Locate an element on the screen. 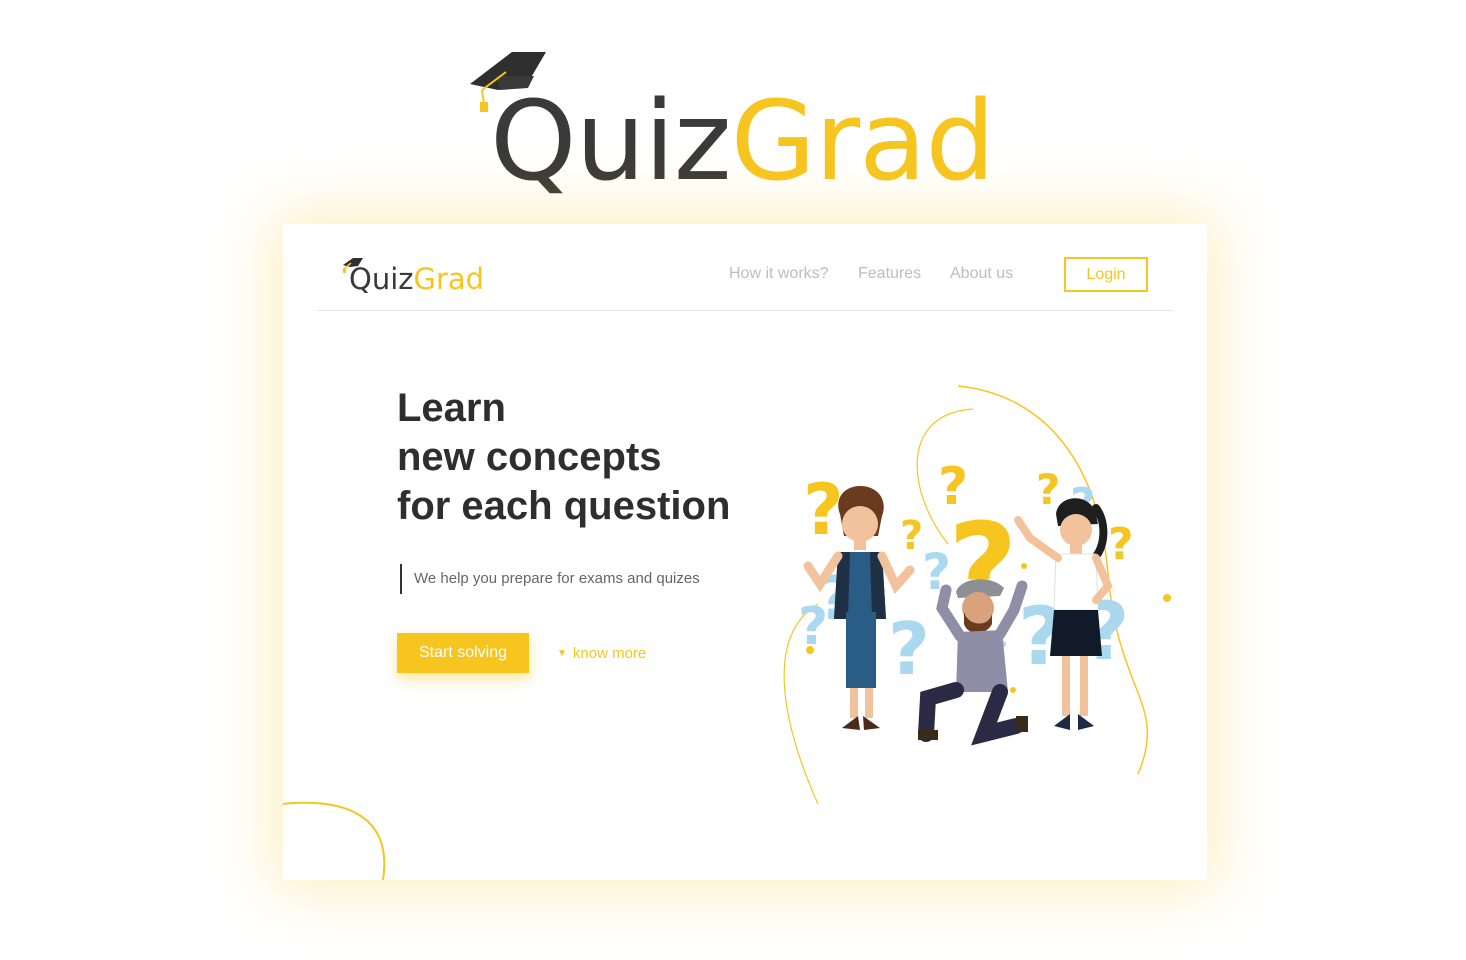  subtitle-block: We help you prepare for exams and quizes is located at coordinates (550, 579).